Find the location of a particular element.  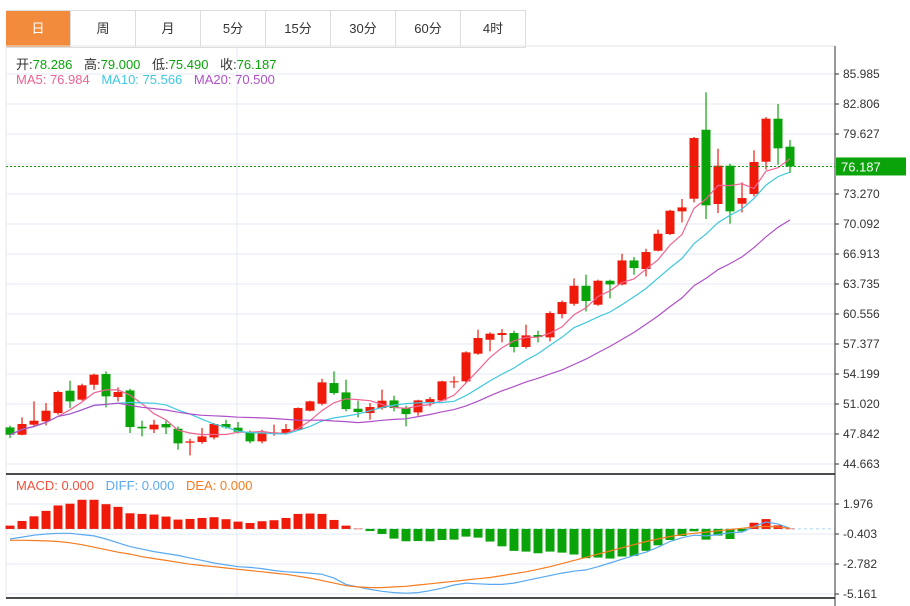

y-tick-label: 73.270 is located at coordinates (861, 194).